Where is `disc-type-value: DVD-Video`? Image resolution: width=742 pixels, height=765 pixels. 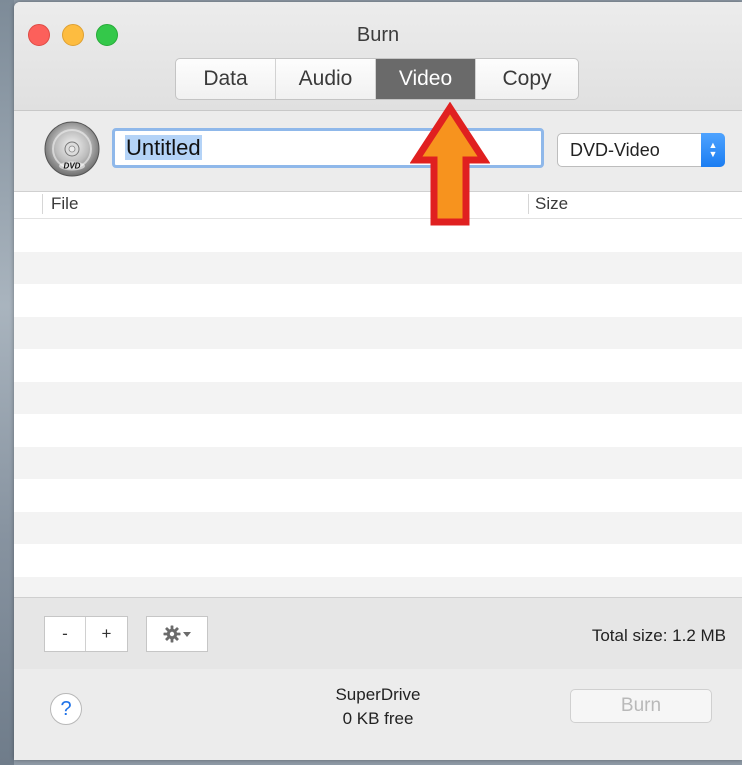 disc-type-value: DVD-Video is located at coordinates (615, 150).